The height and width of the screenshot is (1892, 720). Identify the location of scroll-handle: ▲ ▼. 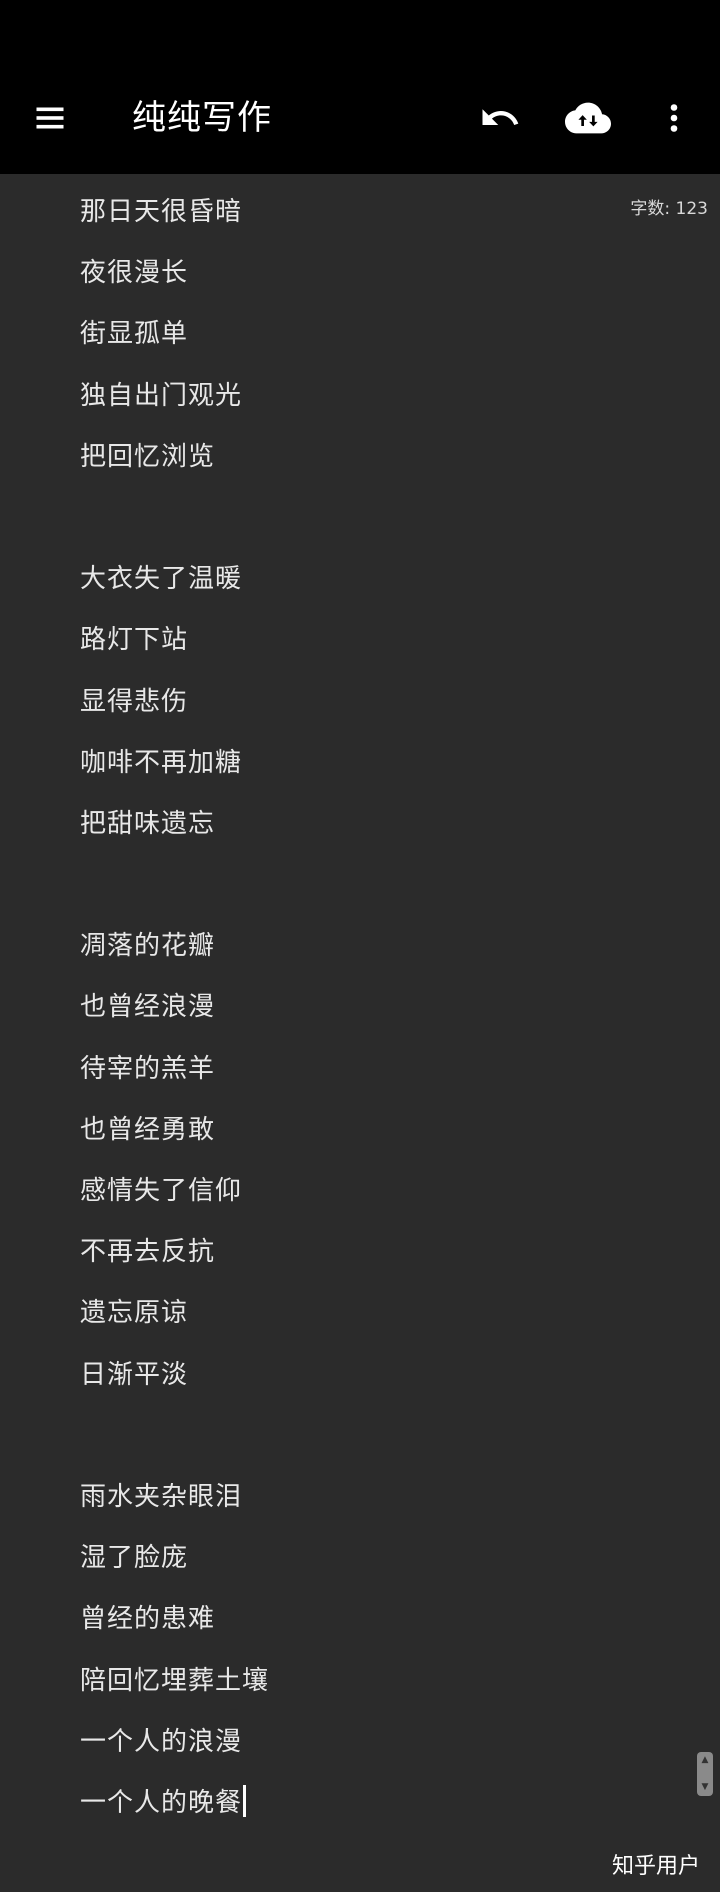
(705, 1774).